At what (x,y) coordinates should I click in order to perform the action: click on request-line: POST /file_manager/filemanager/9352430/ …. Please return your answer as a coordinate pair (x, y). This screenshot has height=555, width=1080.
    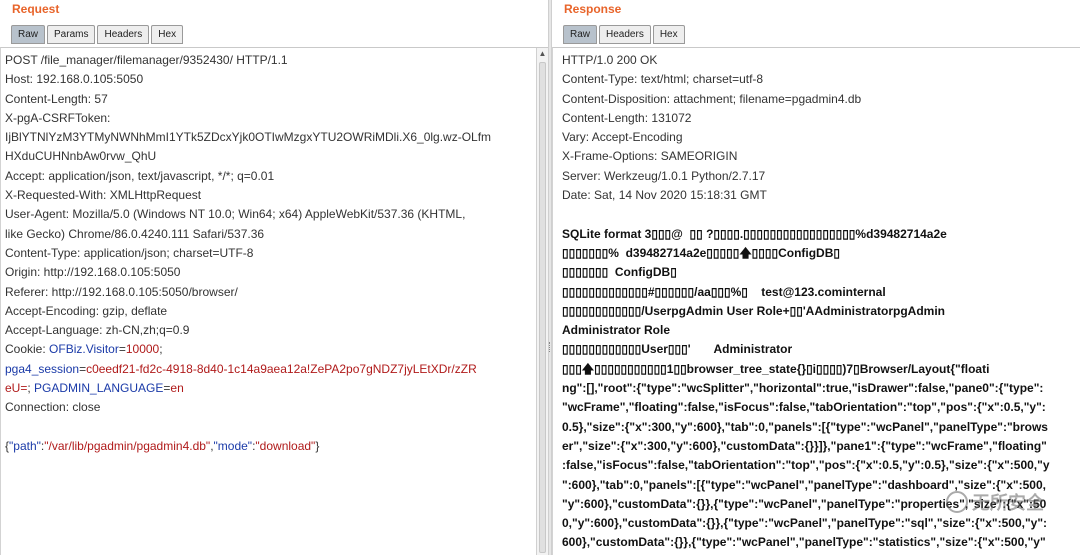
    Looking at the image, I should click on (146, 60).